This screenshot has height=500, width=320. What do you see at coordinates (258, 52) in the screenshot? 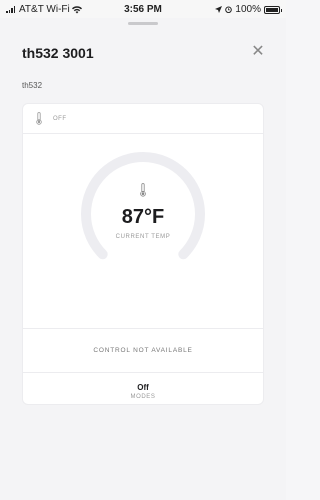
I see `close-icon: ✕` at bounding box center [258, 52].